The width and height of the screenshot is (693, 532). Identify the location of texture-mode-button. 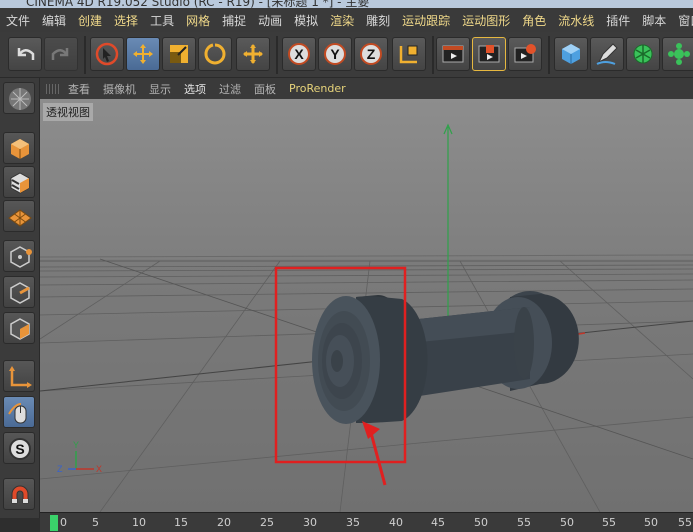
(19, 182).